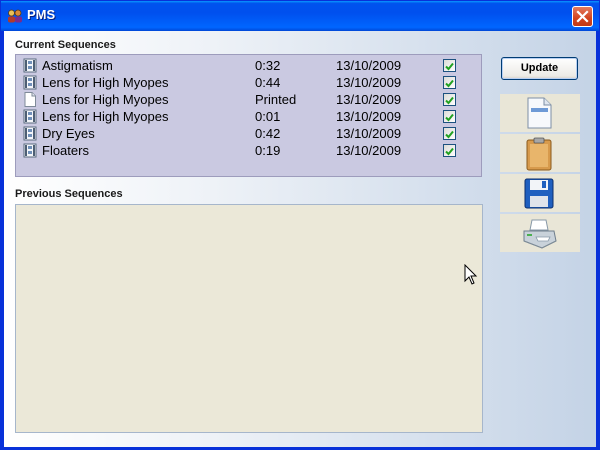 Image resolution: width=600 pixels, height=450 pixels. Describe the element at coordinates (248, 82) in the screenshot. I see `sequence-row: Lens for High Myopes 0:44 13/10/2009` at that location.